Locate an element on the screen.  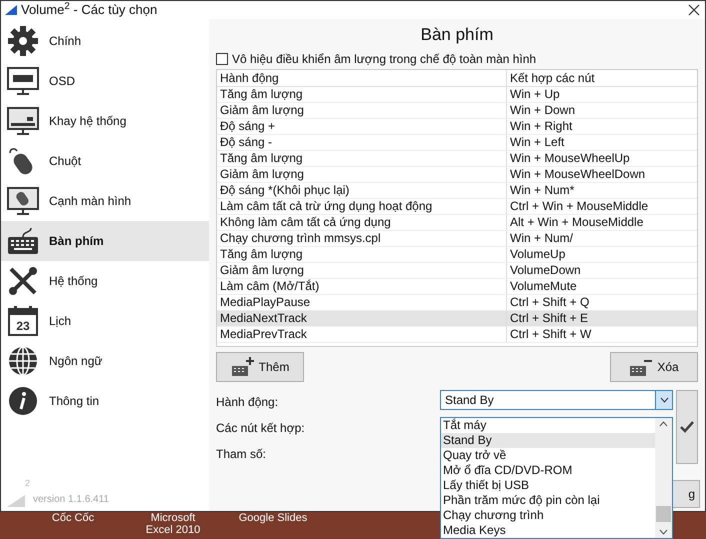
tools-icon is located at coordinates (23, 281).